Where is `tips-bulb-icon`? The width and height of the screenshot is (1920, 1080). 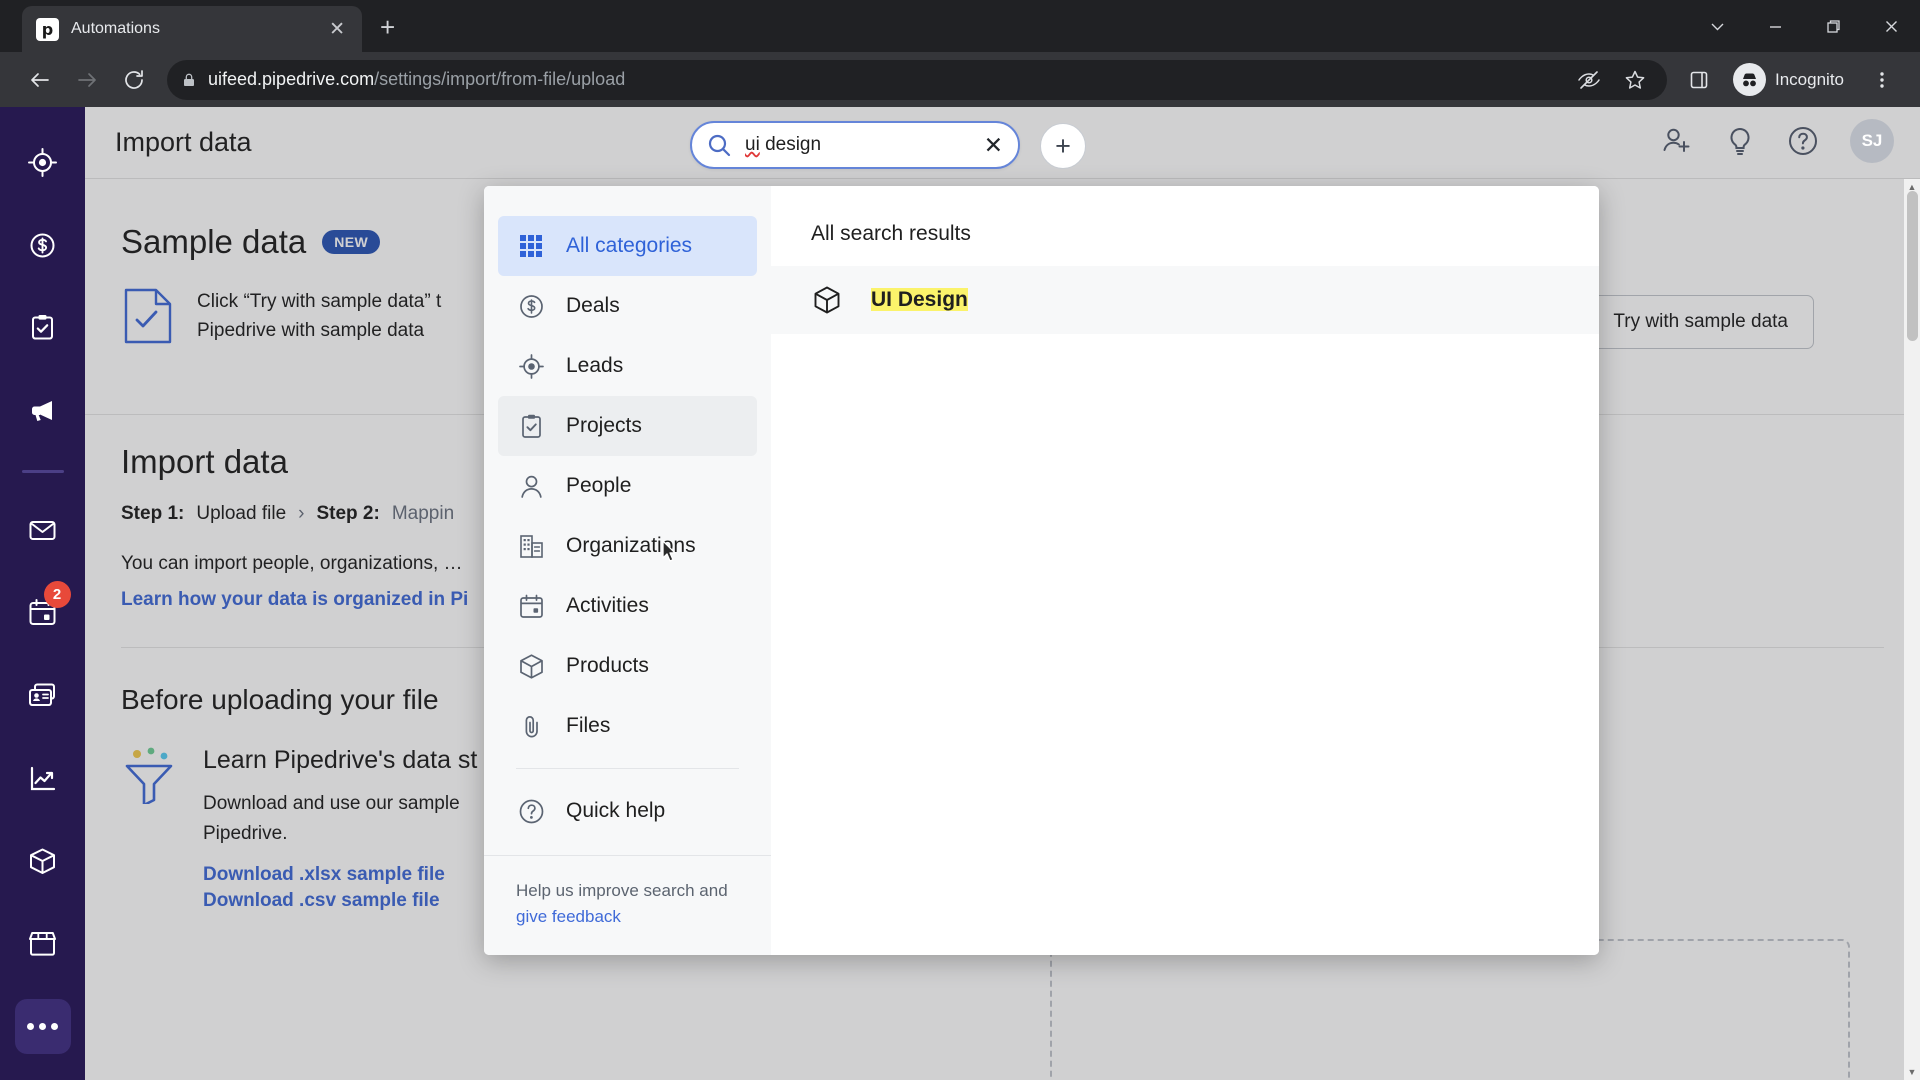 tips-bulb-icon is located at coordinates (1740, 141).